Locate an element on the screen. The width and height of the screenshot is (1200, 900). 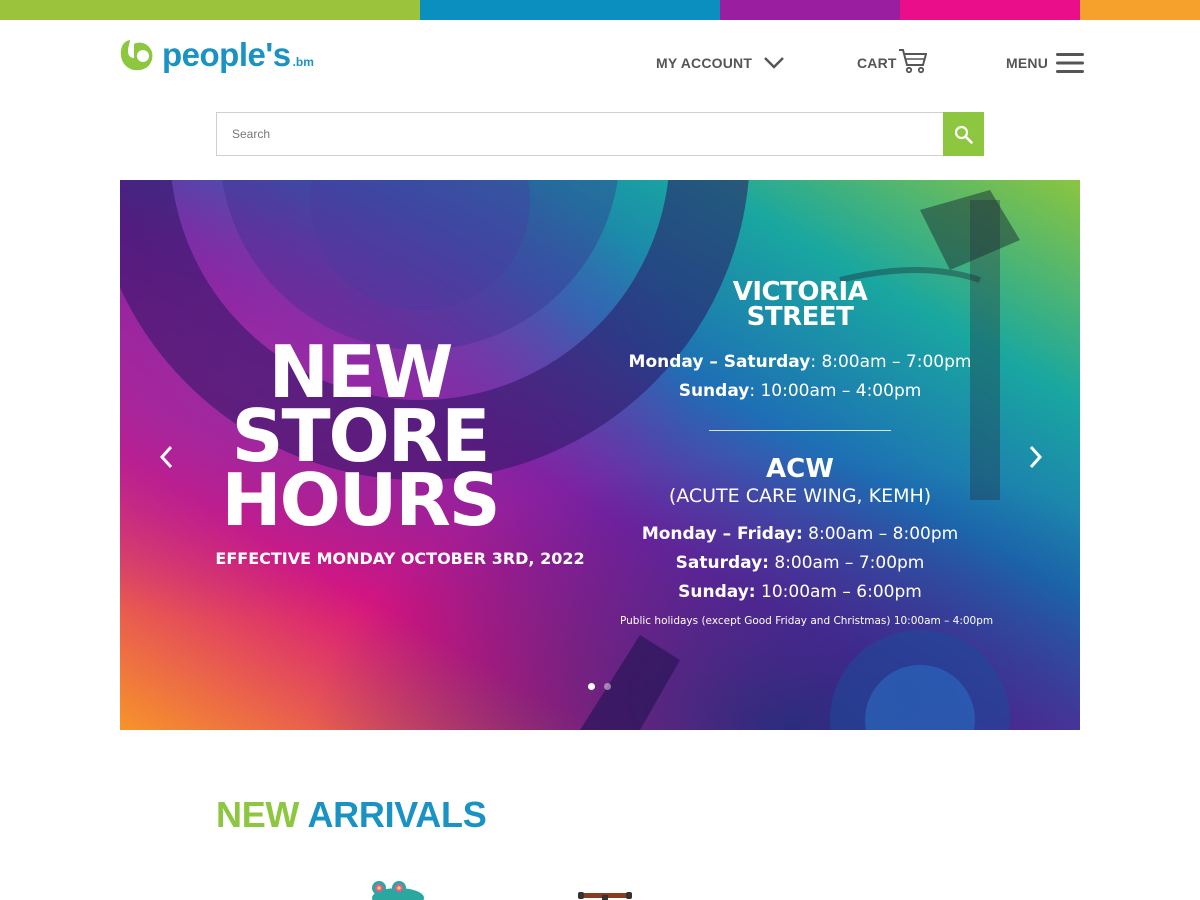
menu-label: MENU is located at coordinates (1027, 63).